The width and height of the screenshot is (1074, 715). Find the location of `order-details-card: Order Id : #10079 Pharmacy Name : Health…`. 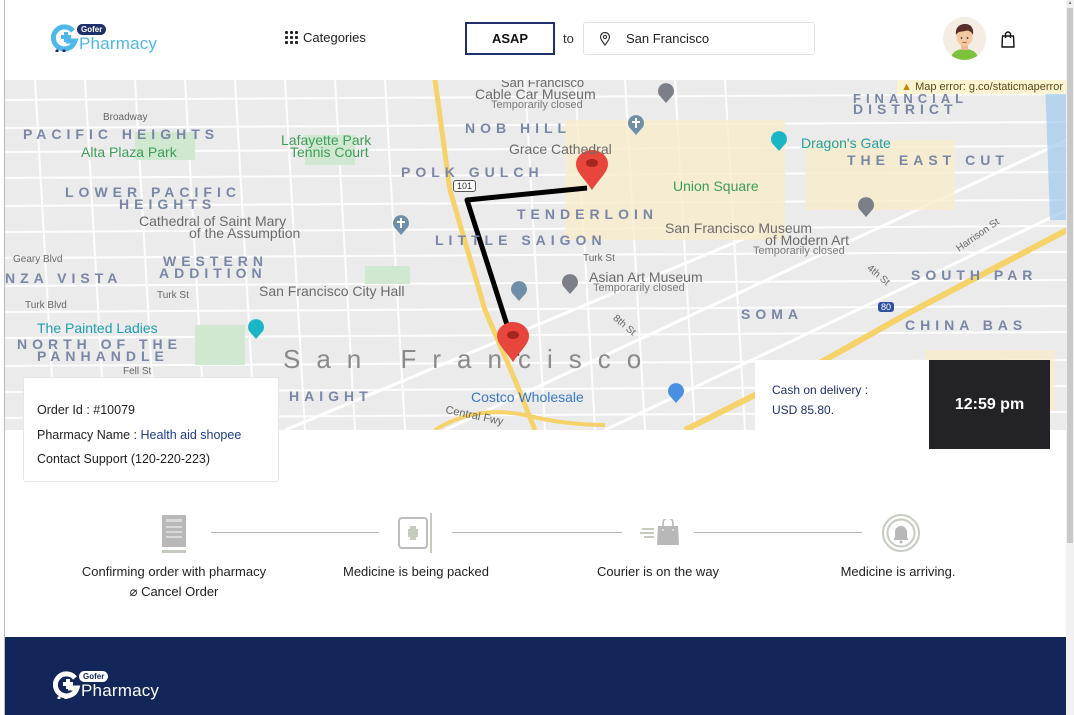

order-details-card: Order Id : #10079 Pharmacy Name : Health… is located at coordinates (151, 429).